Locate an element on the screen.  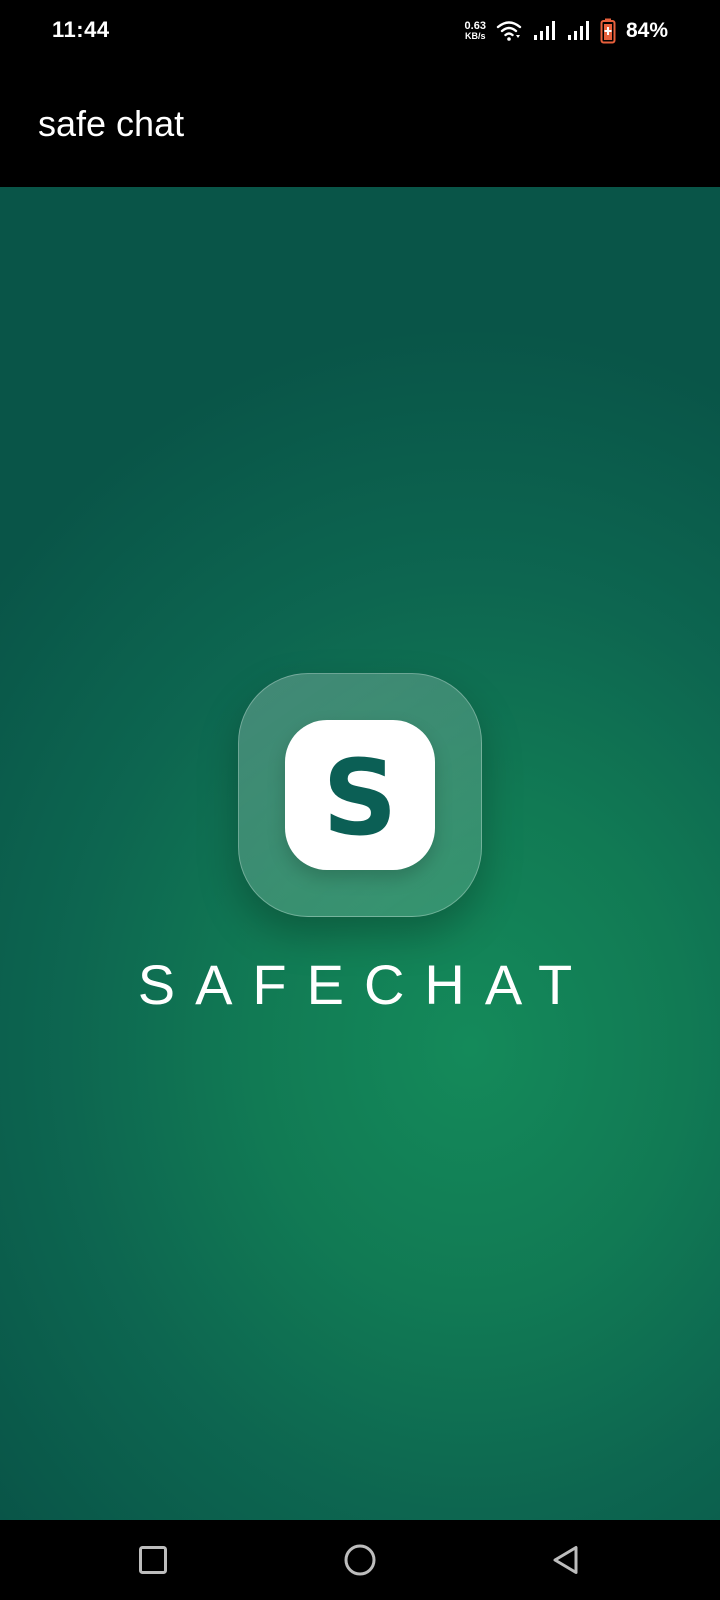
wifi-icon is located at coordinates (509, 31).